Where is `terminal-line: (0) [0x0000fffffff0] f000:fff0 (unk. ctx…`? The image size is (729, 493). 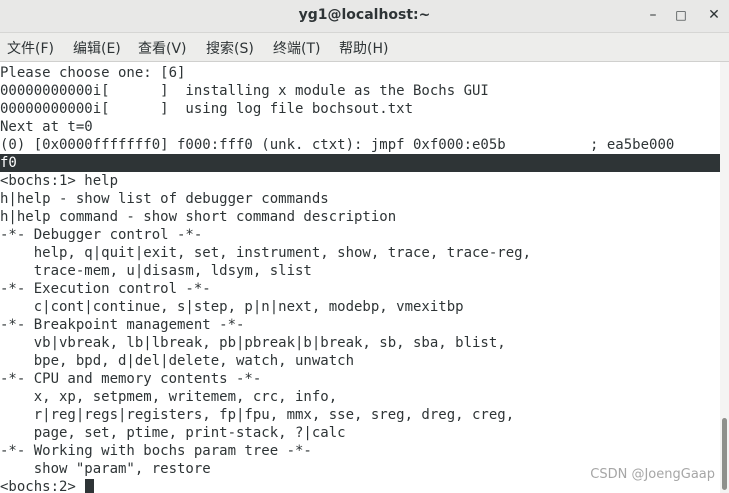 terminal-line: (0) [0x0000fffffff0] f000:fff0 (unk. ctx… is located at coordinates (337, 145).